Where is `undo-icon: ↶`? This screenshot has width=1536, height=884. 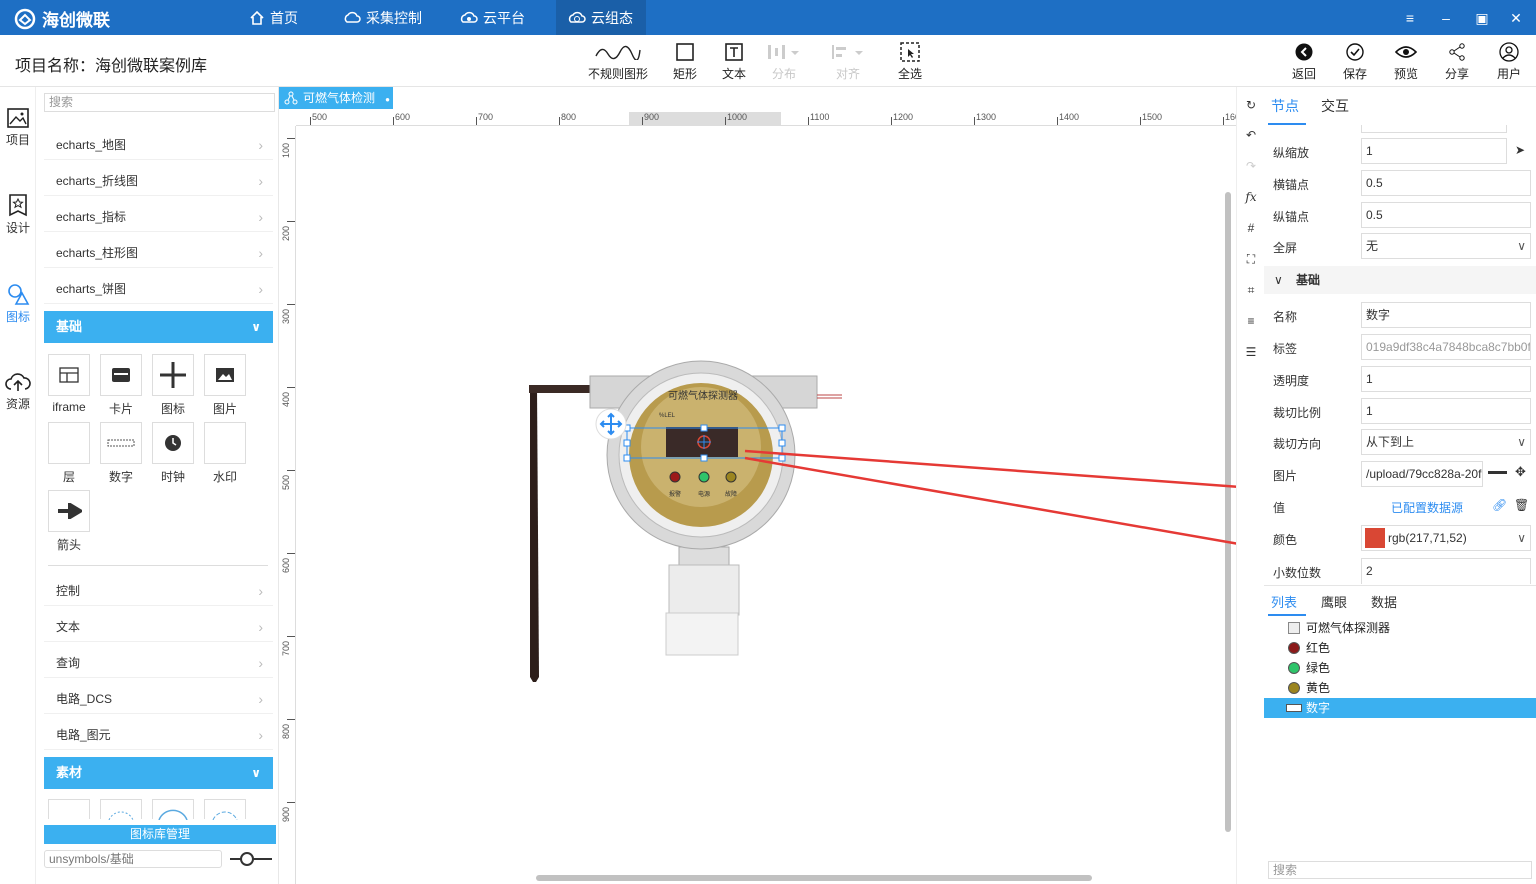 undo-icon: ↶ is located at coordinates (1251, 135).